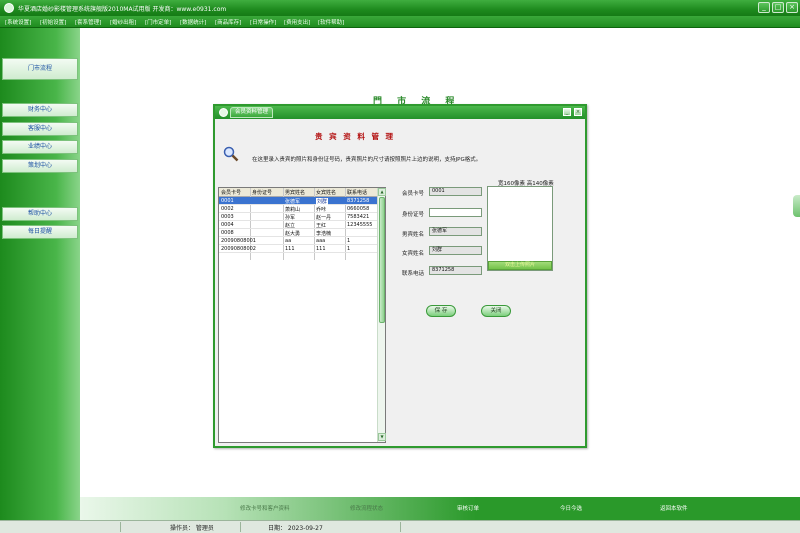  Describe the element at coordinates (441, 311) in the screenshot. I see `save-button: 保 存` at that location.